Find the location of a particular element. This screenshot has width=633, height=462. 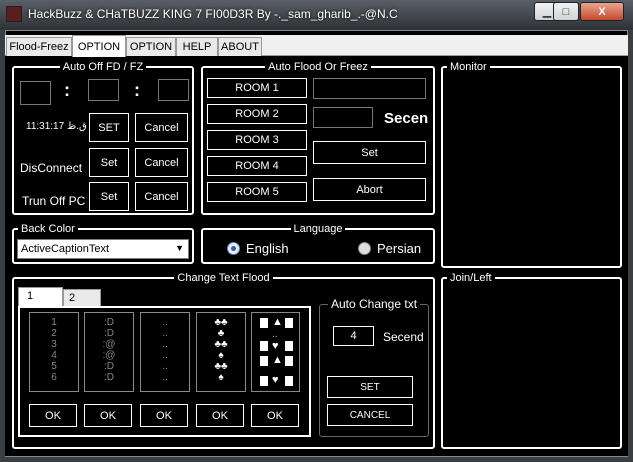

list-item: ♣ is located at coordinates (221, 333).